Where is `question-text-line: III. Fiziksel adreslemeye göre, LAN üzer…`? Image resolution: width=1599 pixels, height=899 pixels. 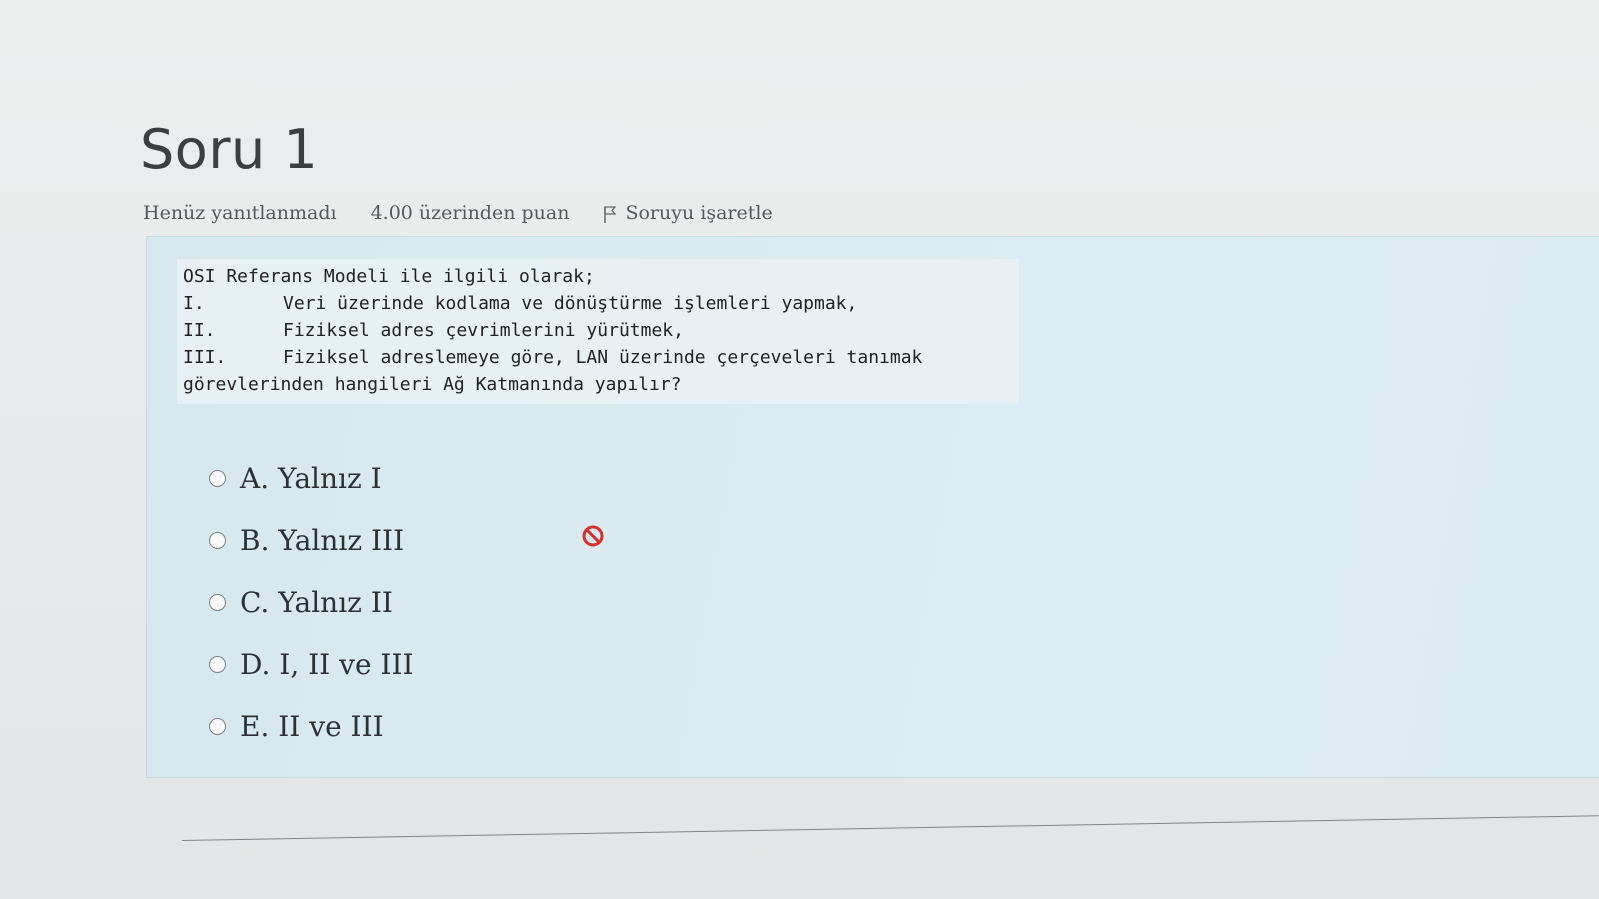 question-text-line: III. Fiziksel adreslemeye göre, LAN üzer… is located at coordinates (598, 357).